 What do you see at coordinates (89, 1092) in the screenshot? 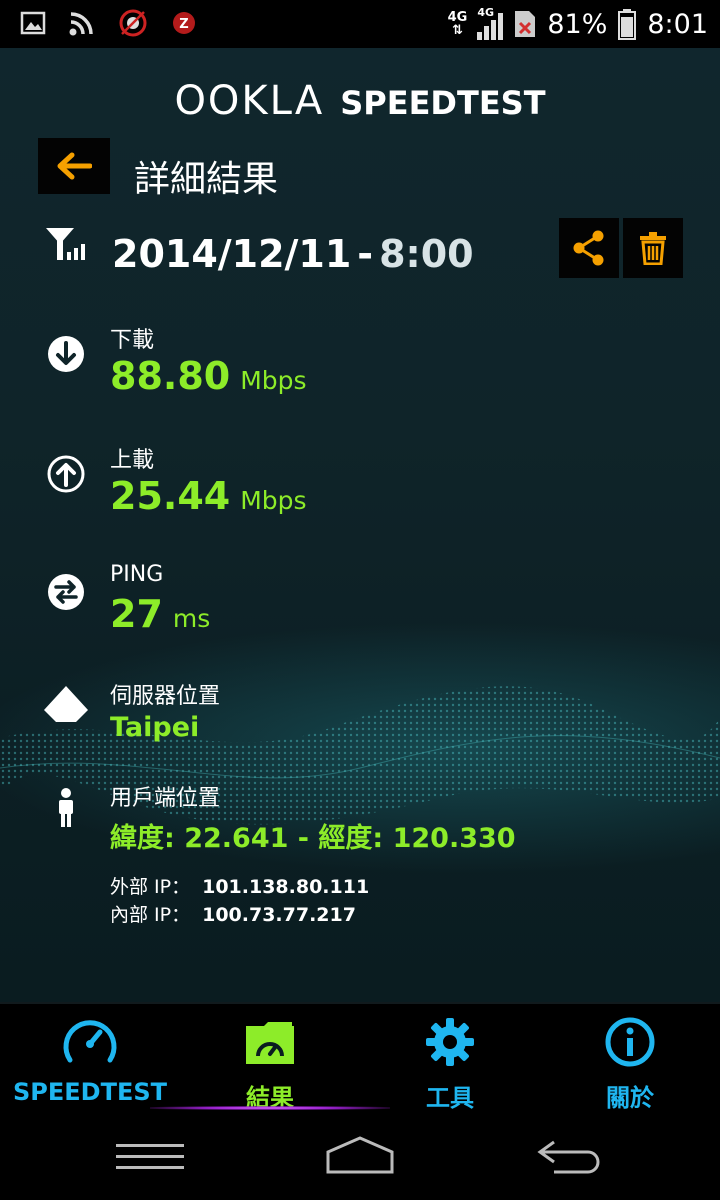
I see `tab-speedtest-label: SPEEDTEST` at bounding box center [89, 1092].